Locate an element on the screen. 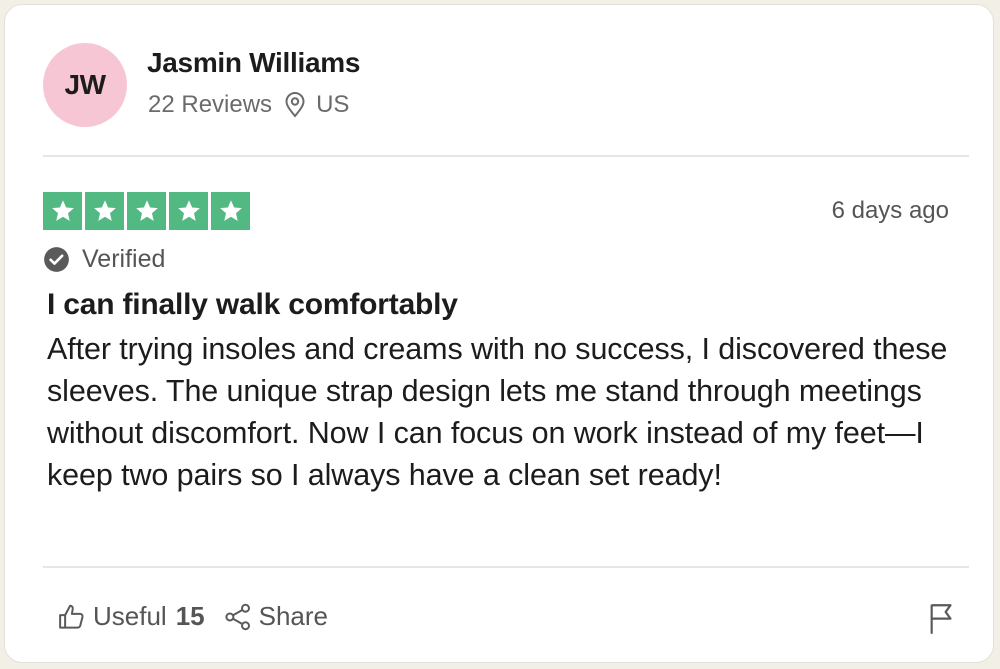 The height and width of the screenshot is (669, 1000). share-icon is located at coordinates (238, 617).